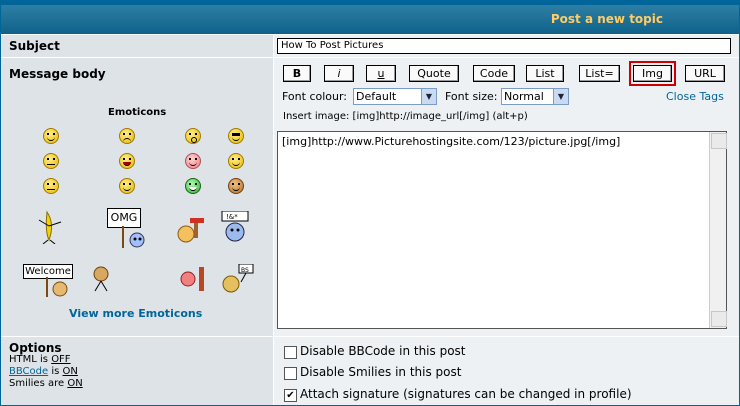 Image resolution: width=740 pixels, height=406 pixels. Describe the element at coordinates (236, 186) in the screenshot. I see `very-happy-emoticon-icon` at that location.